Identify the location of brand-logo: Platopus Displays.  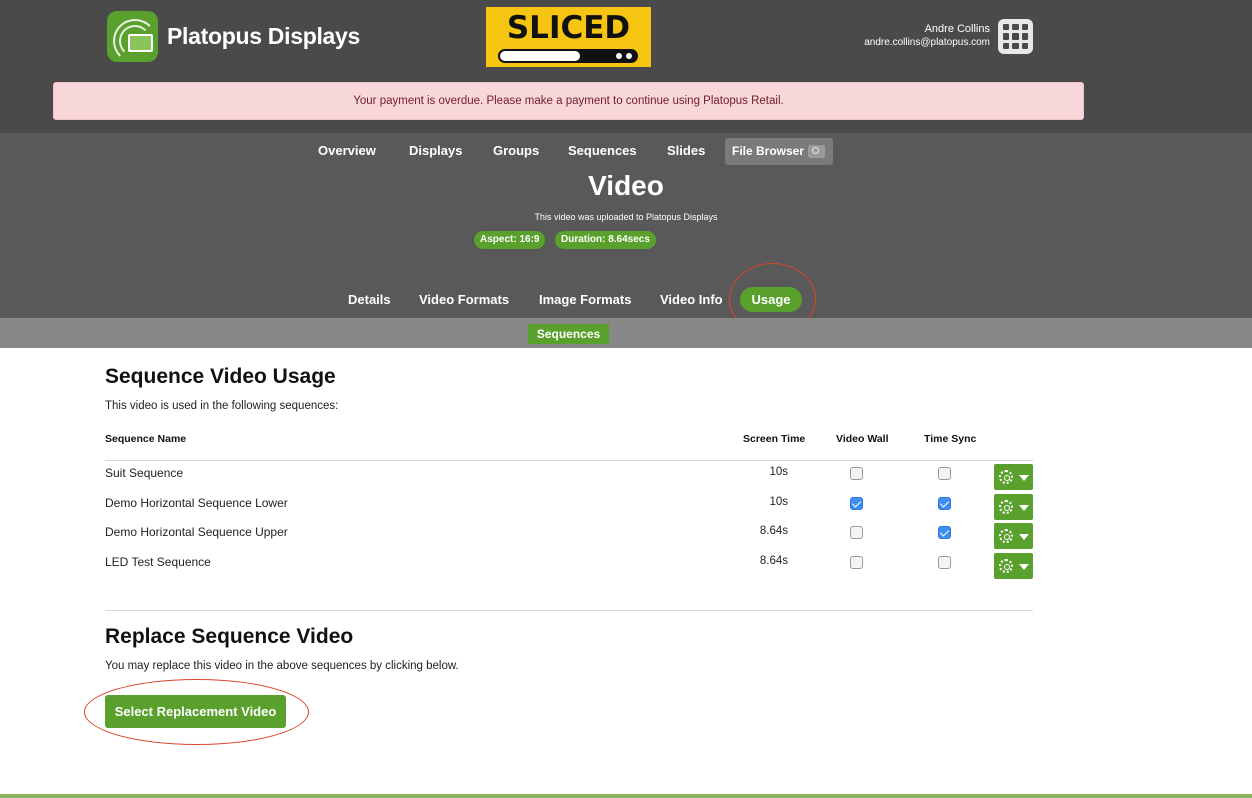
(233, 36).